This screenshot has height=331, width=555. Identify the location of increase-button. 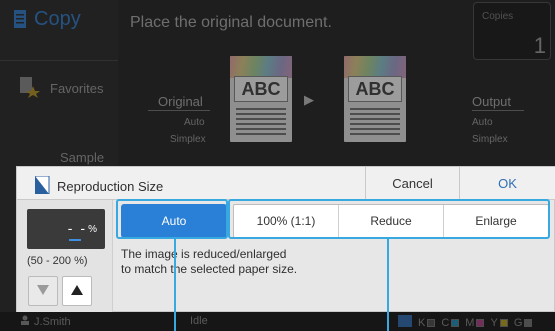
(77, 291).